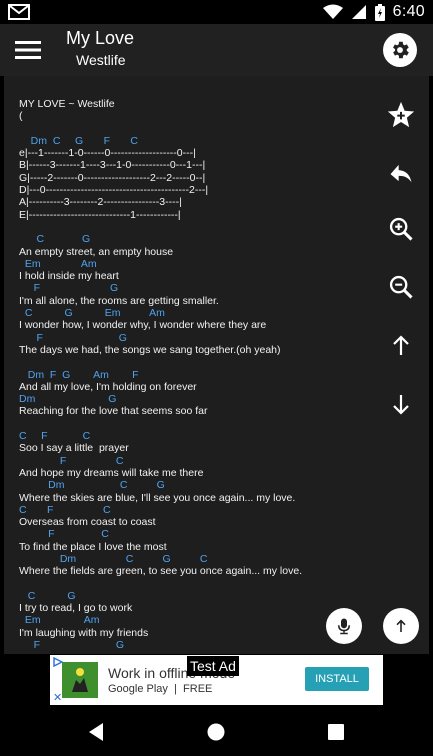 The image size is (433, 756). Describe the element at coordinates (57, 697) in the screenshot. I see `ad-close-icon: ✕` at that location.